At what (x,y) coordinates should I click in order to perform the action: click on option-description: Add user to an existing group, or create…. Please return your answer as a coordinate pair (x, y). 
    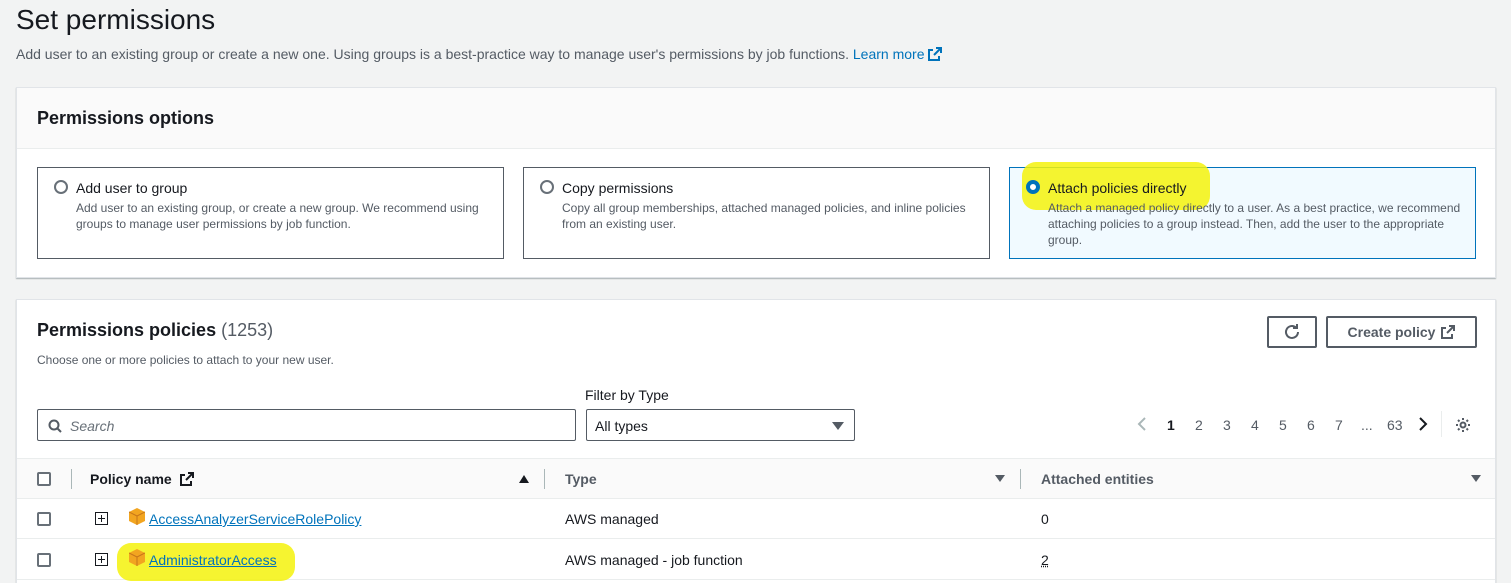
    Looking at the image, I should click on (277, 216).